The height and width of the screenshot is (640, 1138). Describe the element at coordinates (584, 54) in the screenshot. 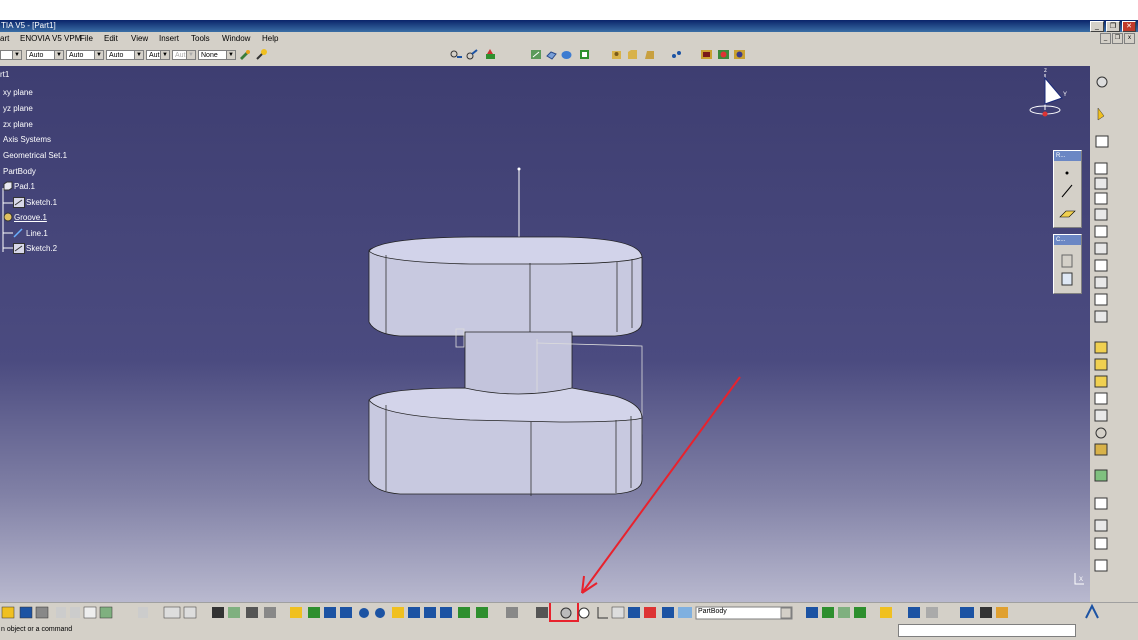

I see `pocket-icon` at that location.